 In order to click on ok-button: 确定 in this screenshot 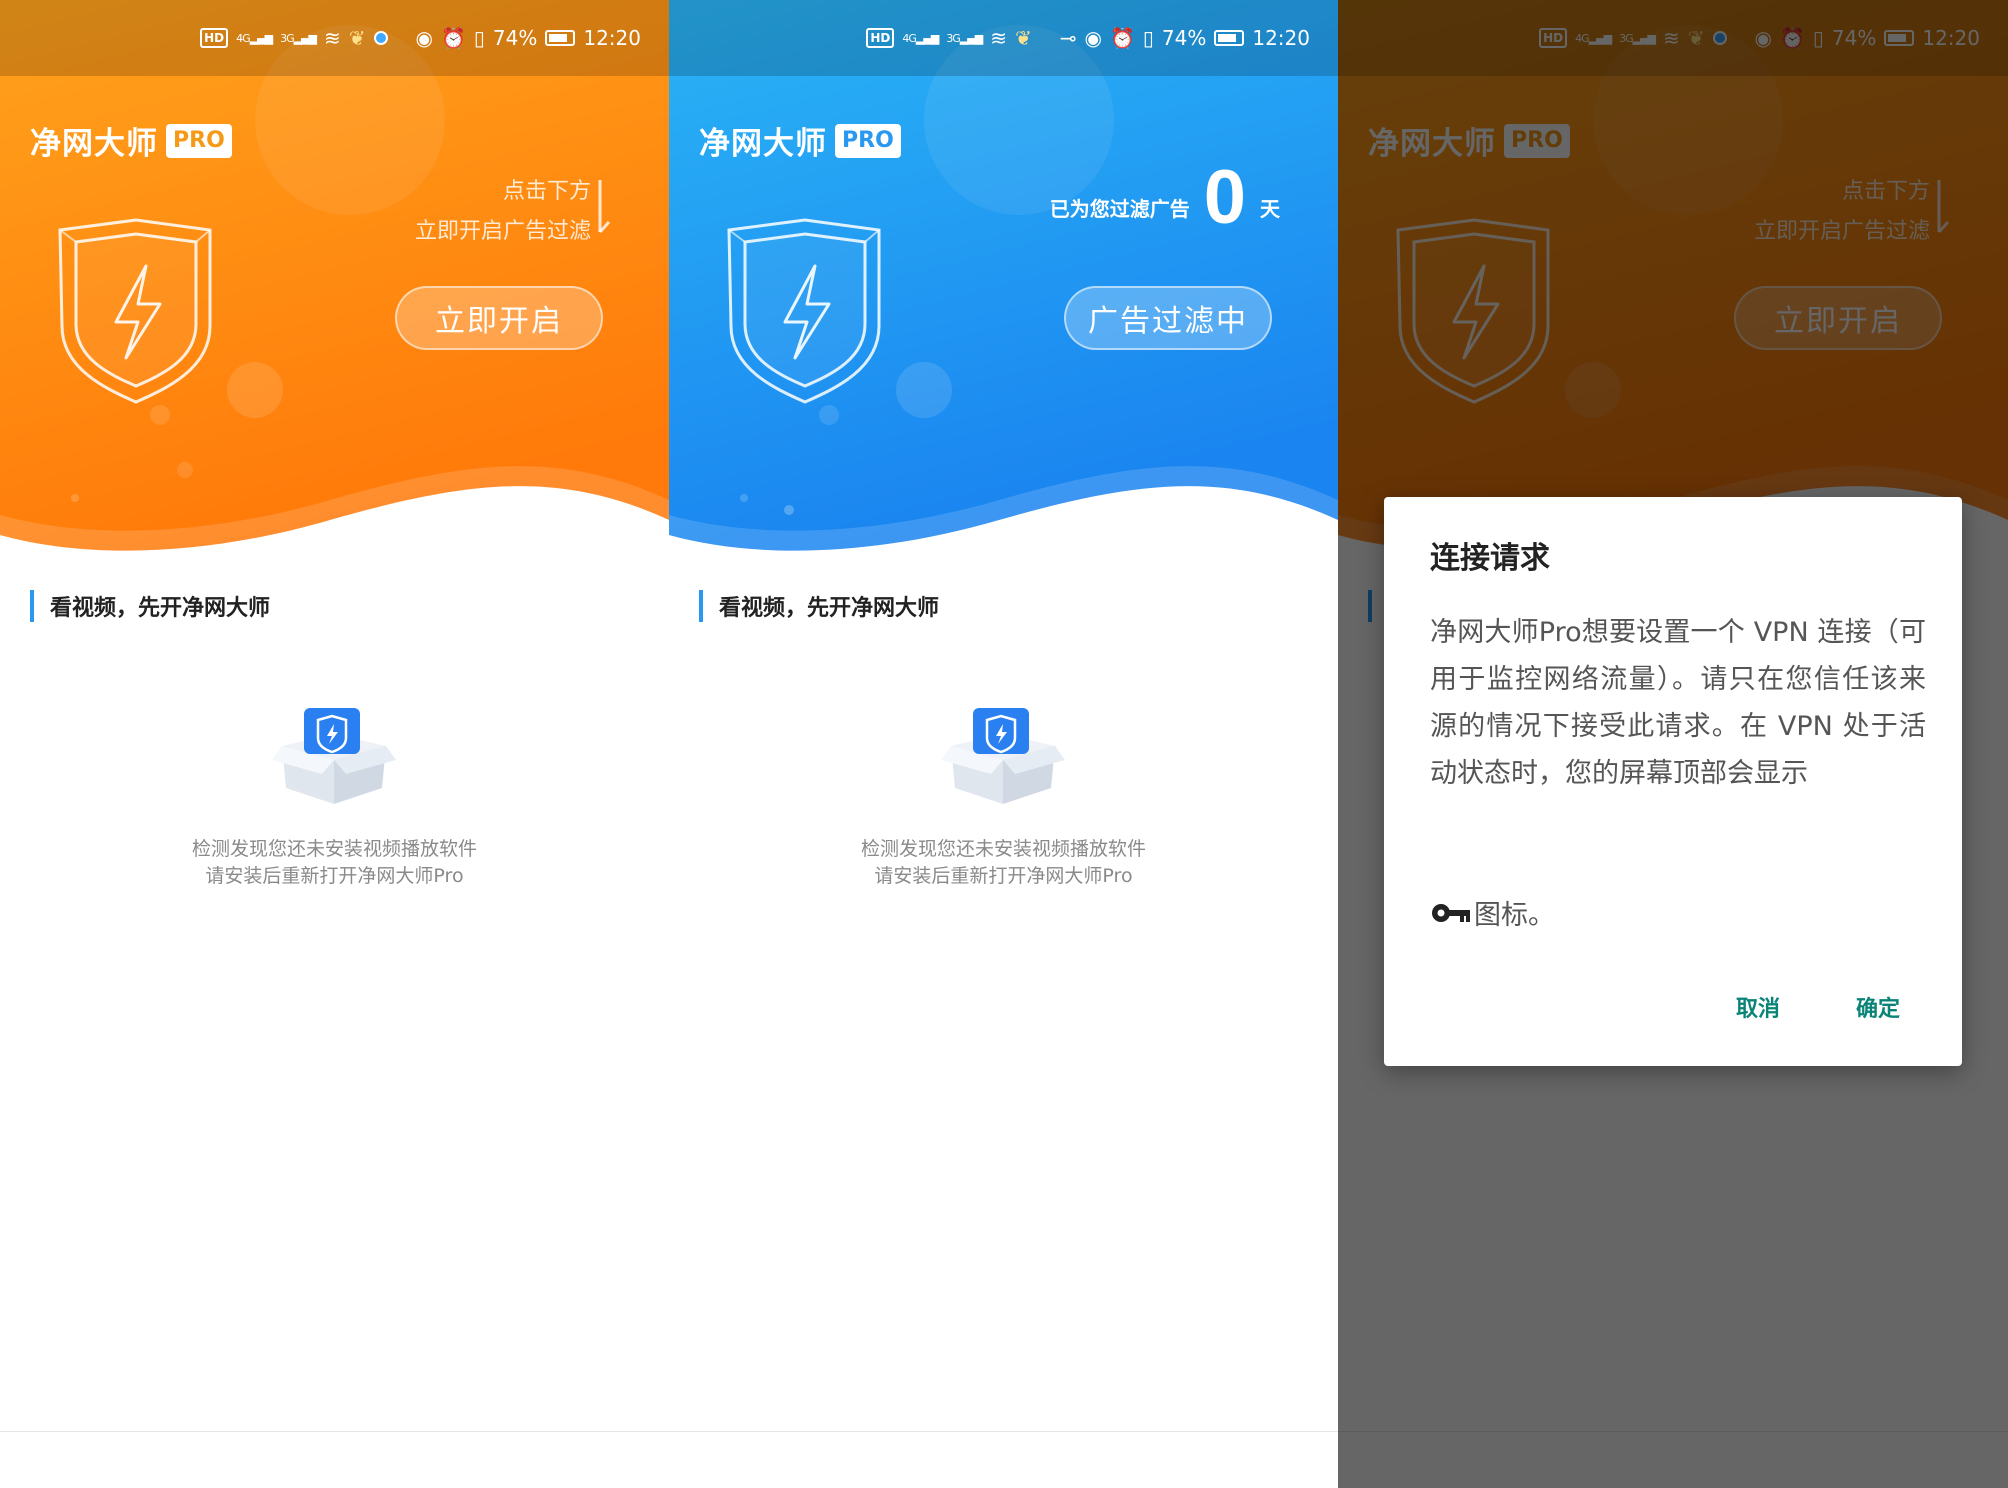, I will do `click(1878, 1007)`.